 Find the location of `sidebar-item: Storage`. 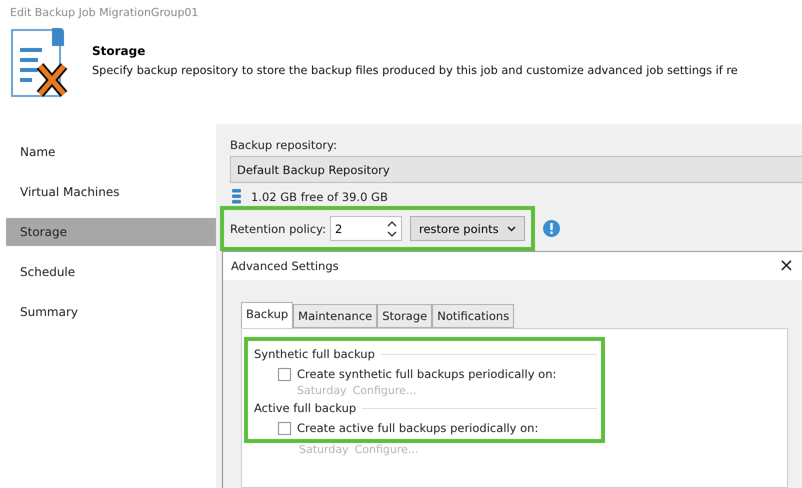

sidebar-item: Storage is located at coordinates (111, 232).